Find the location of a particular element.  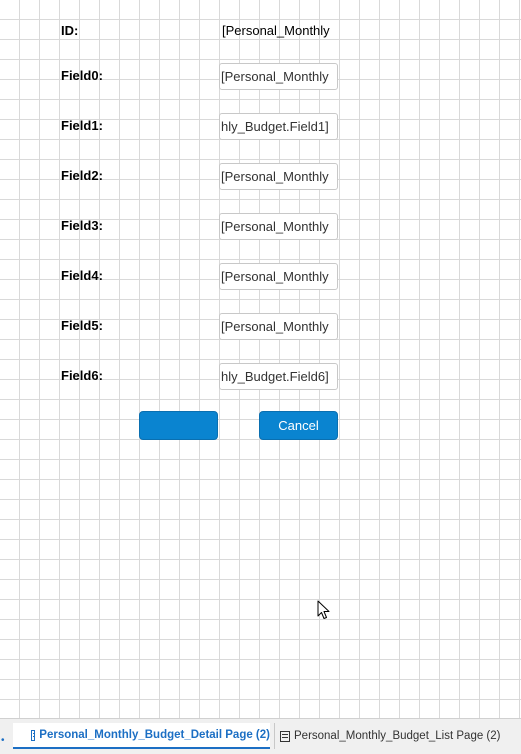

cancel-button: Cancel is located at coordinates (298, 425).